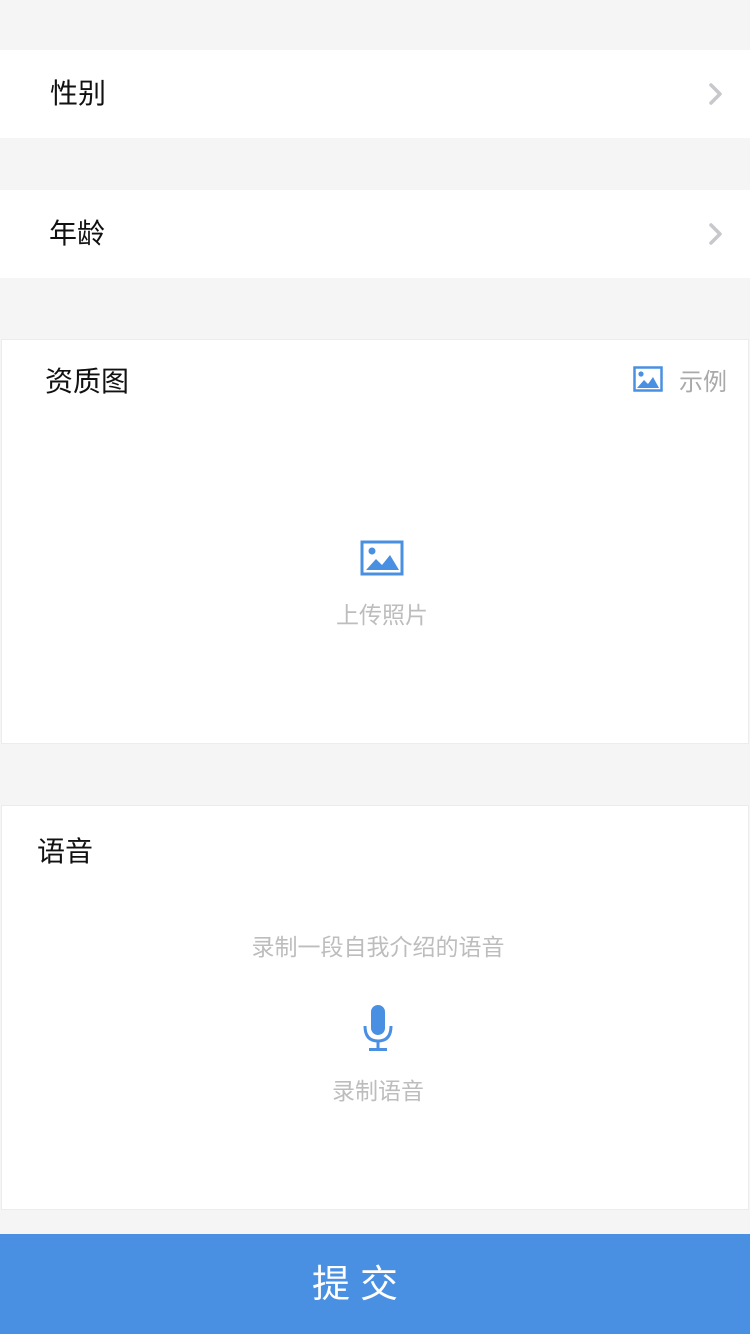 Image resolution: width=750 pixels, height=1334 pixels. I want to click on record-voice-button: 录制语音, so click(376, 1055).